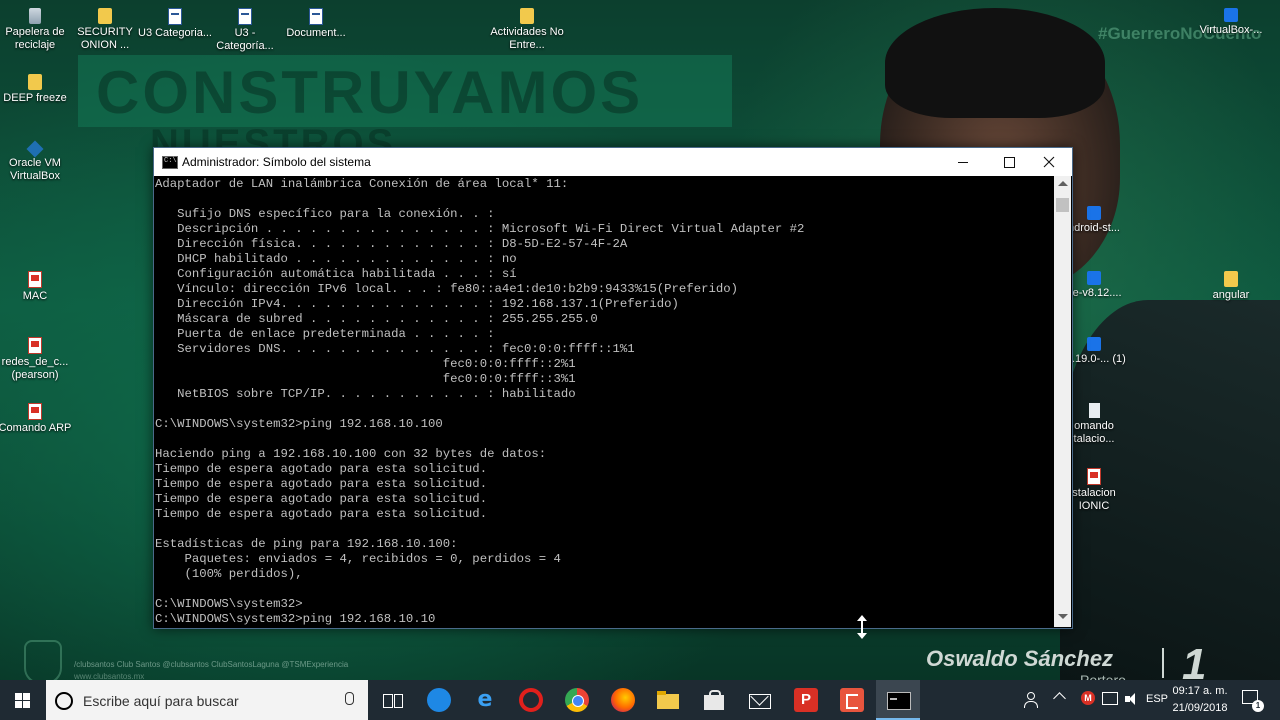  I want to click on scroll-up-arrow-icon, so click(1063, 183).